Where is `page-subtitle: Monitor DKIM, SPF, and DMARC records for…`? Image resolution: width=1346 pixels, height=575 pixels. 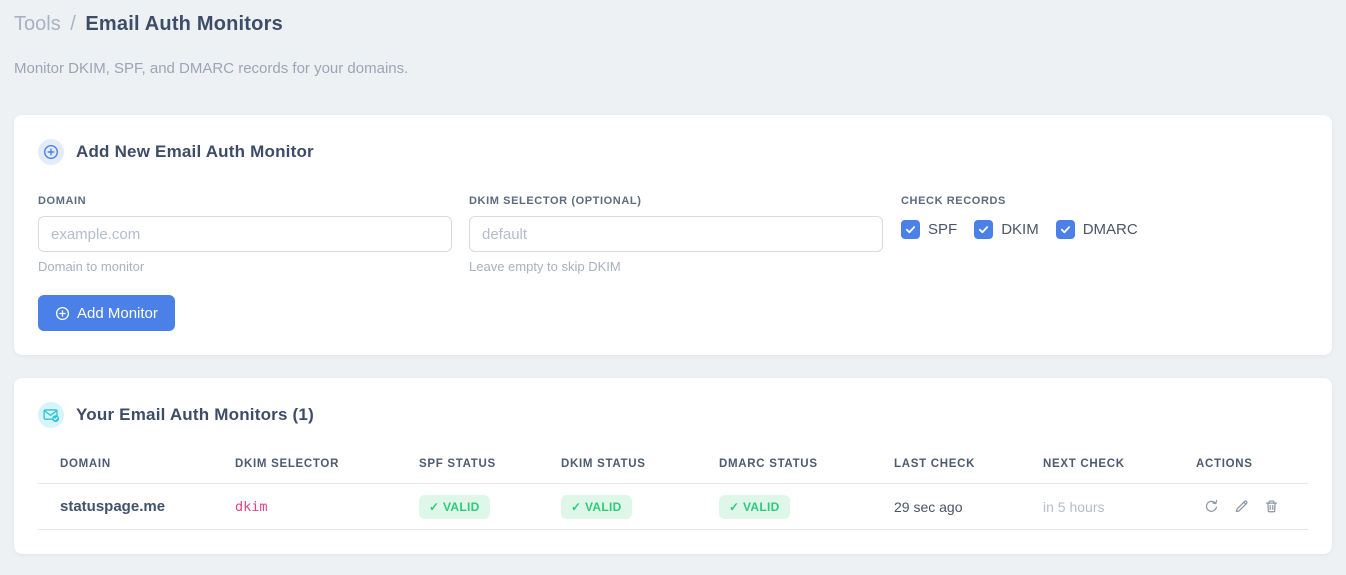 page-subtitle: Monitor DKIM, SPF, and DMARC records for… is located at coordinates (211, 68).